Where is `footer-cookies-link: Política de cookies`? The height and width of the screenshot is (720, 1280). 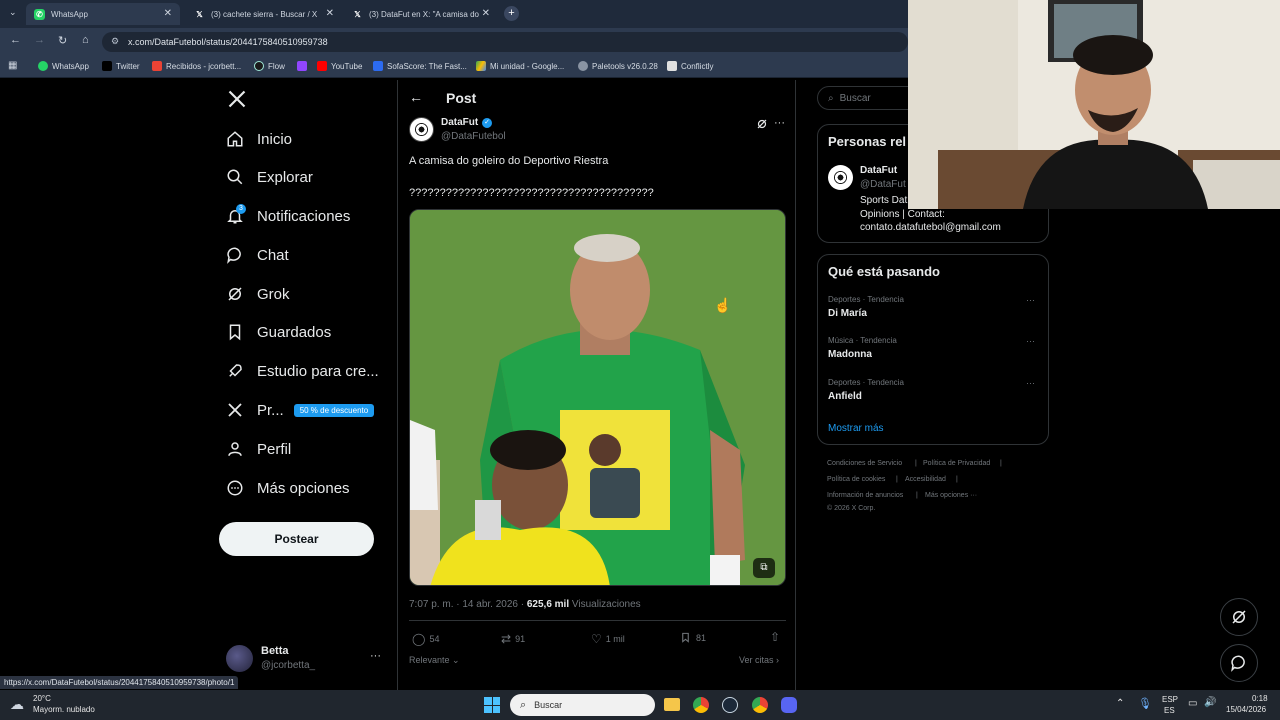
footer-cookies-link: Política de cookies is located at coordinates (856, 479).